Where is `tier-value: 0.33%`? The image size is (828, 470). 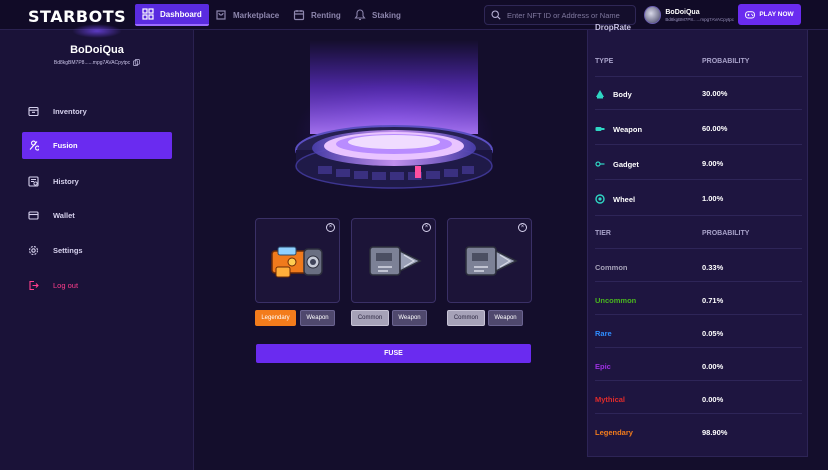
tier-value: 0.33% is located at coordinates (713, 267).